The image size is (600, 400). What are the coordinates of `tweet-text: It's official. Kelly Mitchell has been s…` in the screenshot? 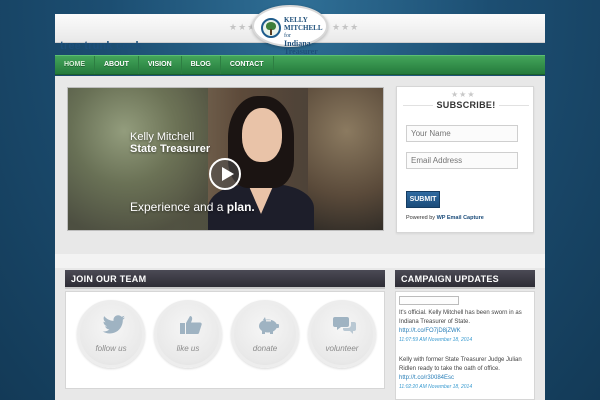 It's located at (460, 317).